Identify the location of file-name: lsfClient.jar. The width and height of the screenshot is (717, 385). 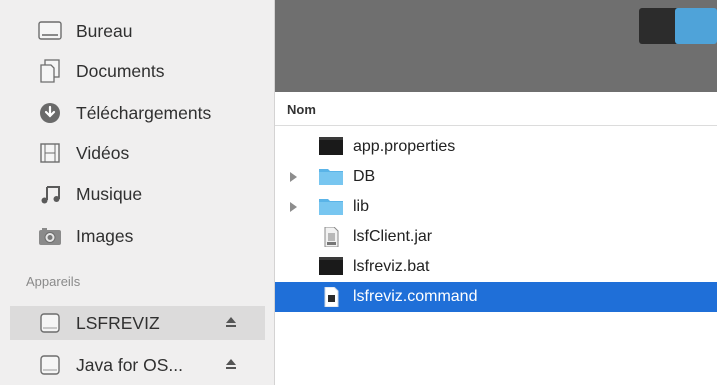
(393, 236).